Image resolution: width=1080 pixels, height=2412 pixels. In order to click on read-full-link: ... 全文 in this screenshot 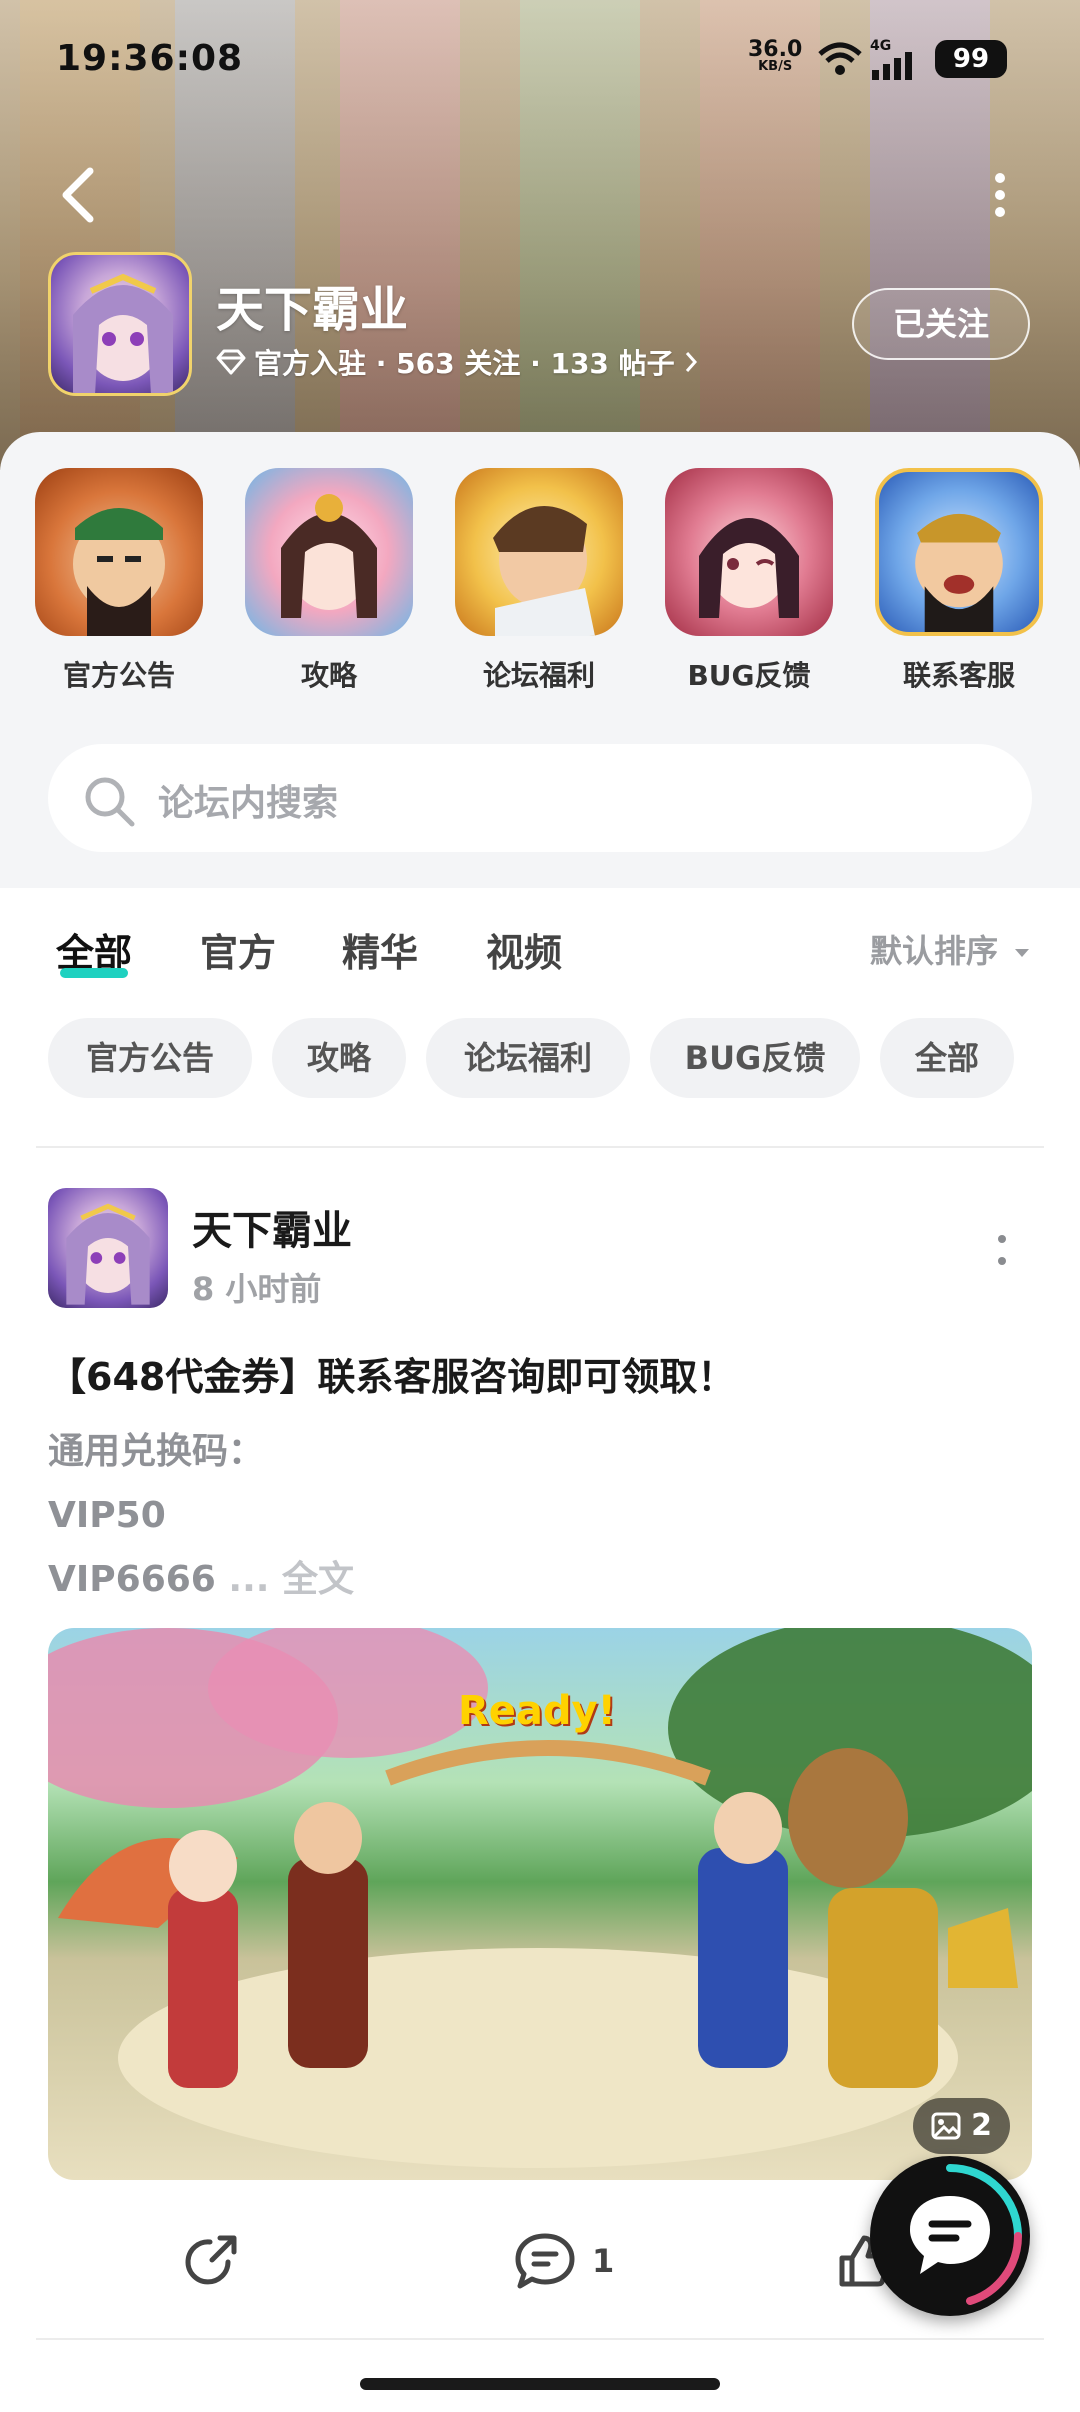, I will do `click(291, 1579)`.